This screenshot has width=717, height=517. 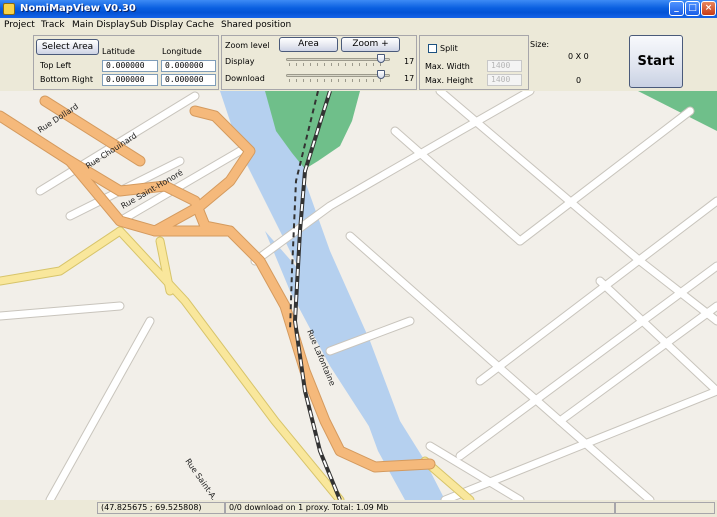 What do you see at coordinates (370, 44) in the screenshot?
I see `zoom-in-button: Zoom +` at bounding box center [370, 44].